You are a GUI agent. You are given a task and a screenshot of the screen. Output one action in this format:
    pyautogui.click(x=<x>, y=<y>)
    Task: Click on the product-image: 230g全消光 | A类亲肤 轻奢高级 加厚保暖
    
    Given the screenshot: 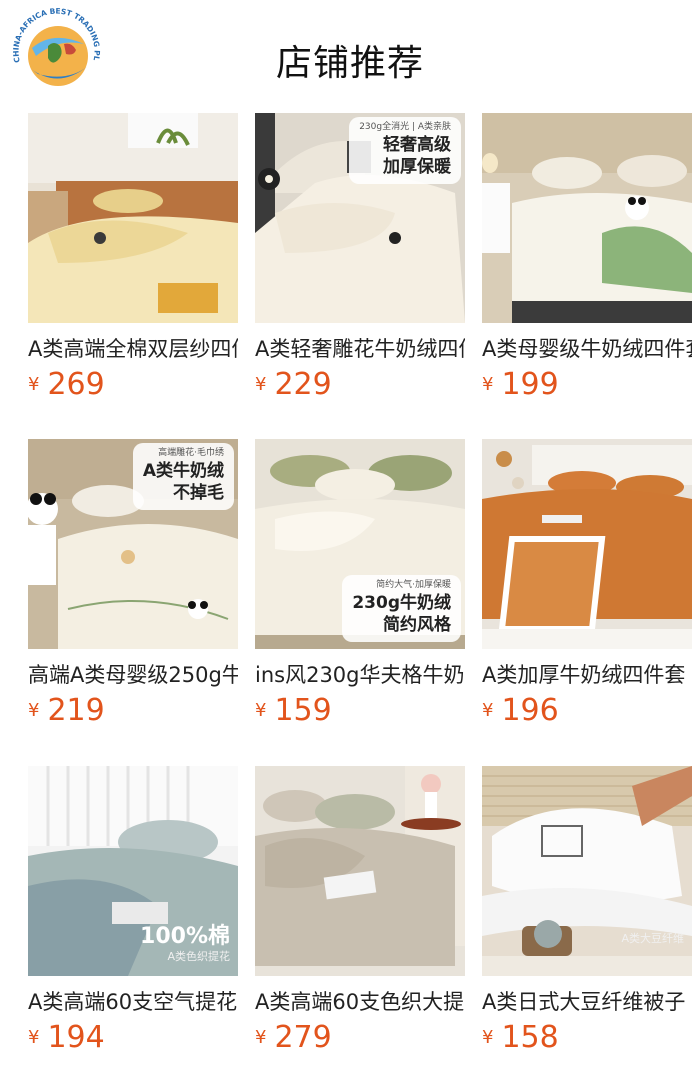 What is the action you would take?
    pyautogui.click(x=360, y=218)
    